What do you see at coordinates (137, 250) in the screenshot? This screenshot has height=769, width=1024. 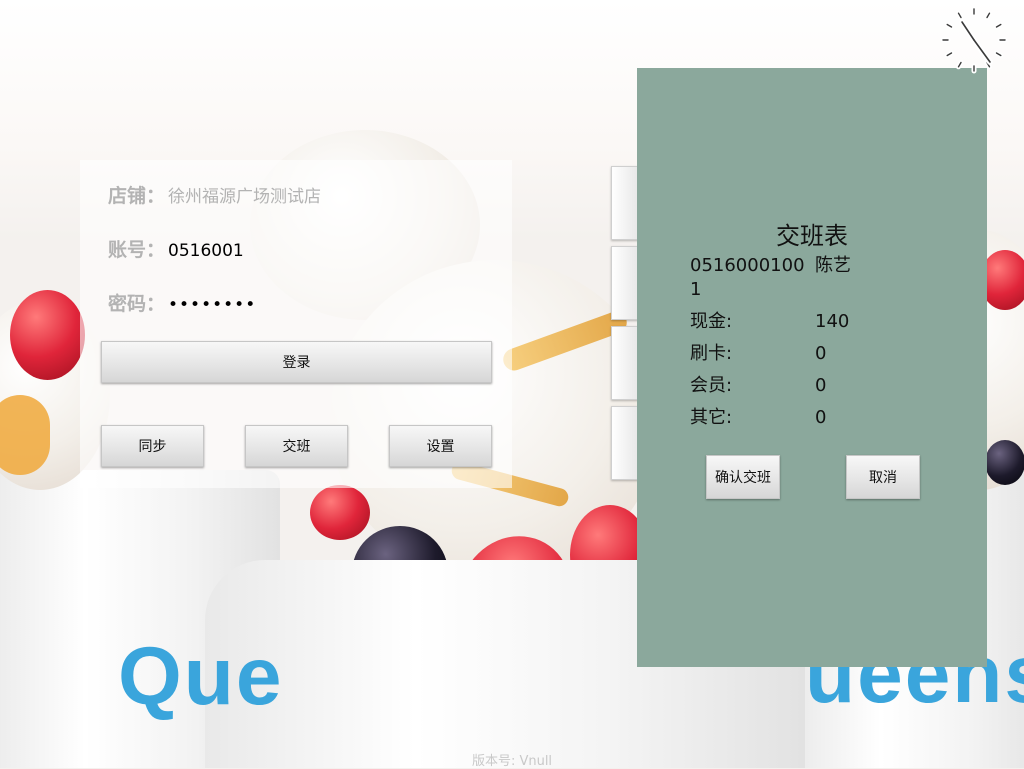 I see `account-label: 账号：` at bounding box center [137, 250].